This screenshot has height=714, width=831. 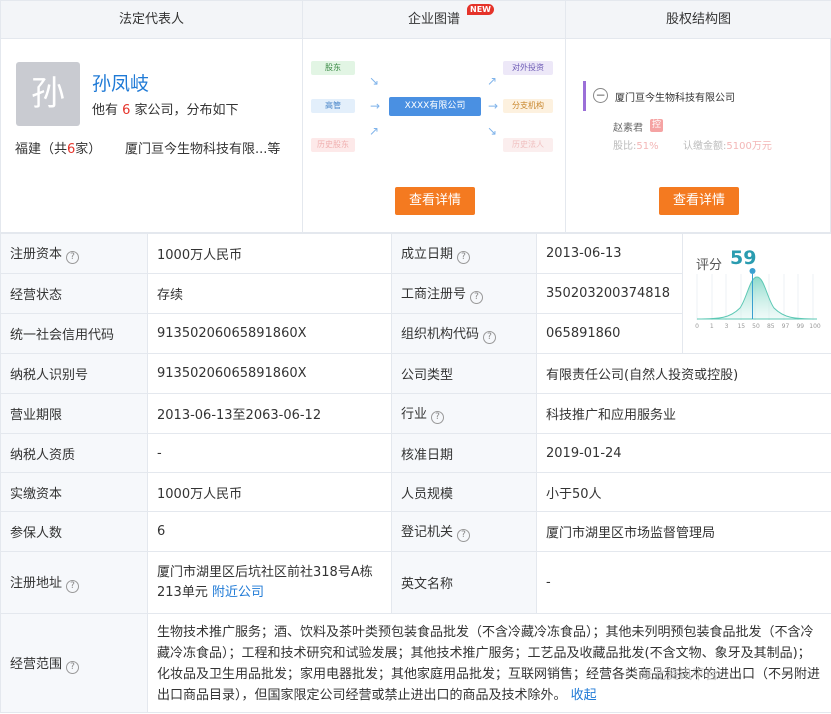 What do you see at coordinates (152, 20) in the screenshot?
I see `legal-rep-header: 法定代表人` at bounding box center [152, 20].